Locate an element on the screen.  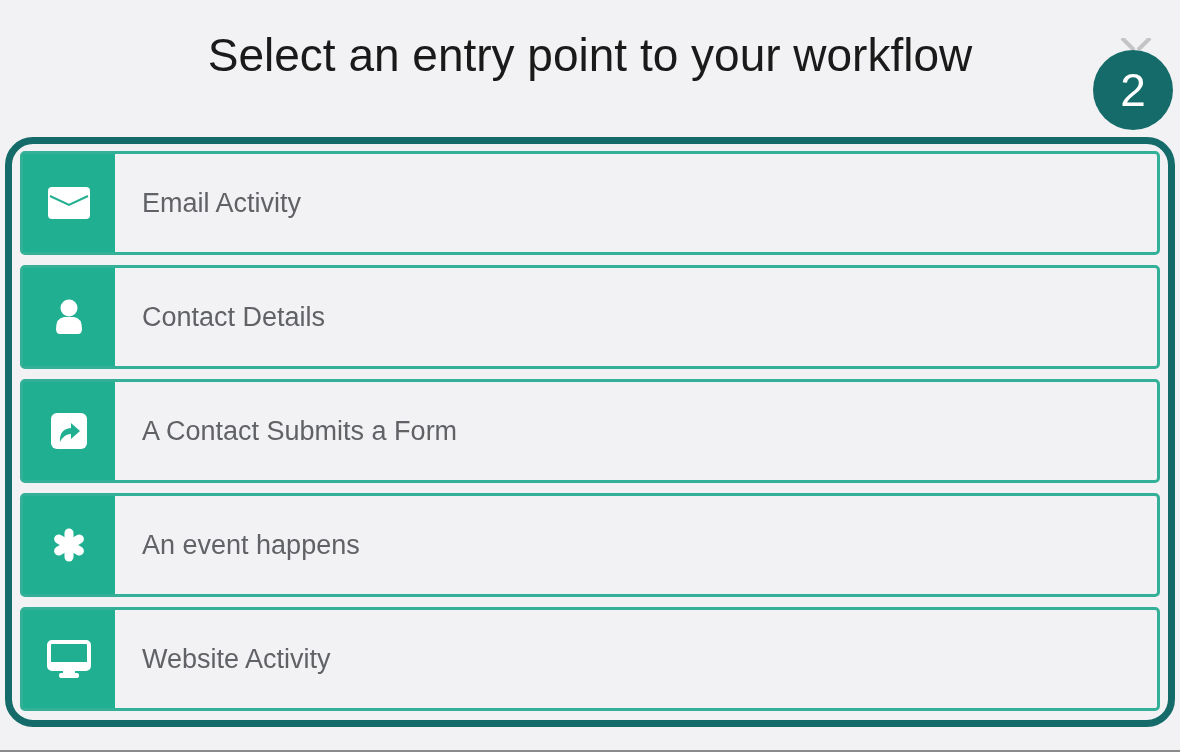
entry-point-option: Contact Details is located at coordinates (590, 317).